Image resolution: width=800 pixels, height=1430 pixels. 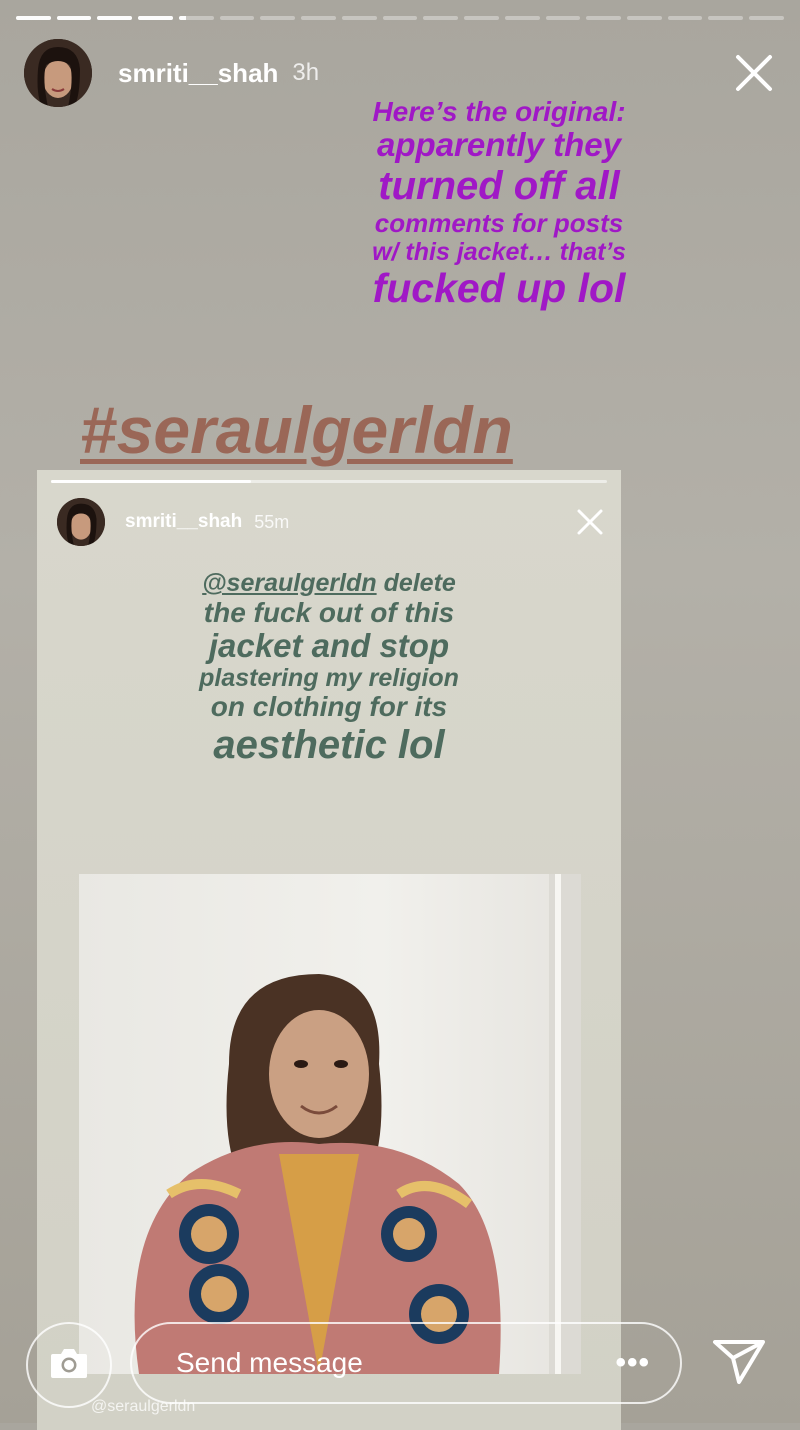 What do you see at coordinates (184, 521) in the screenshot?
I see `embedded-username: smriti__shah` at bounding box center [184, 521].